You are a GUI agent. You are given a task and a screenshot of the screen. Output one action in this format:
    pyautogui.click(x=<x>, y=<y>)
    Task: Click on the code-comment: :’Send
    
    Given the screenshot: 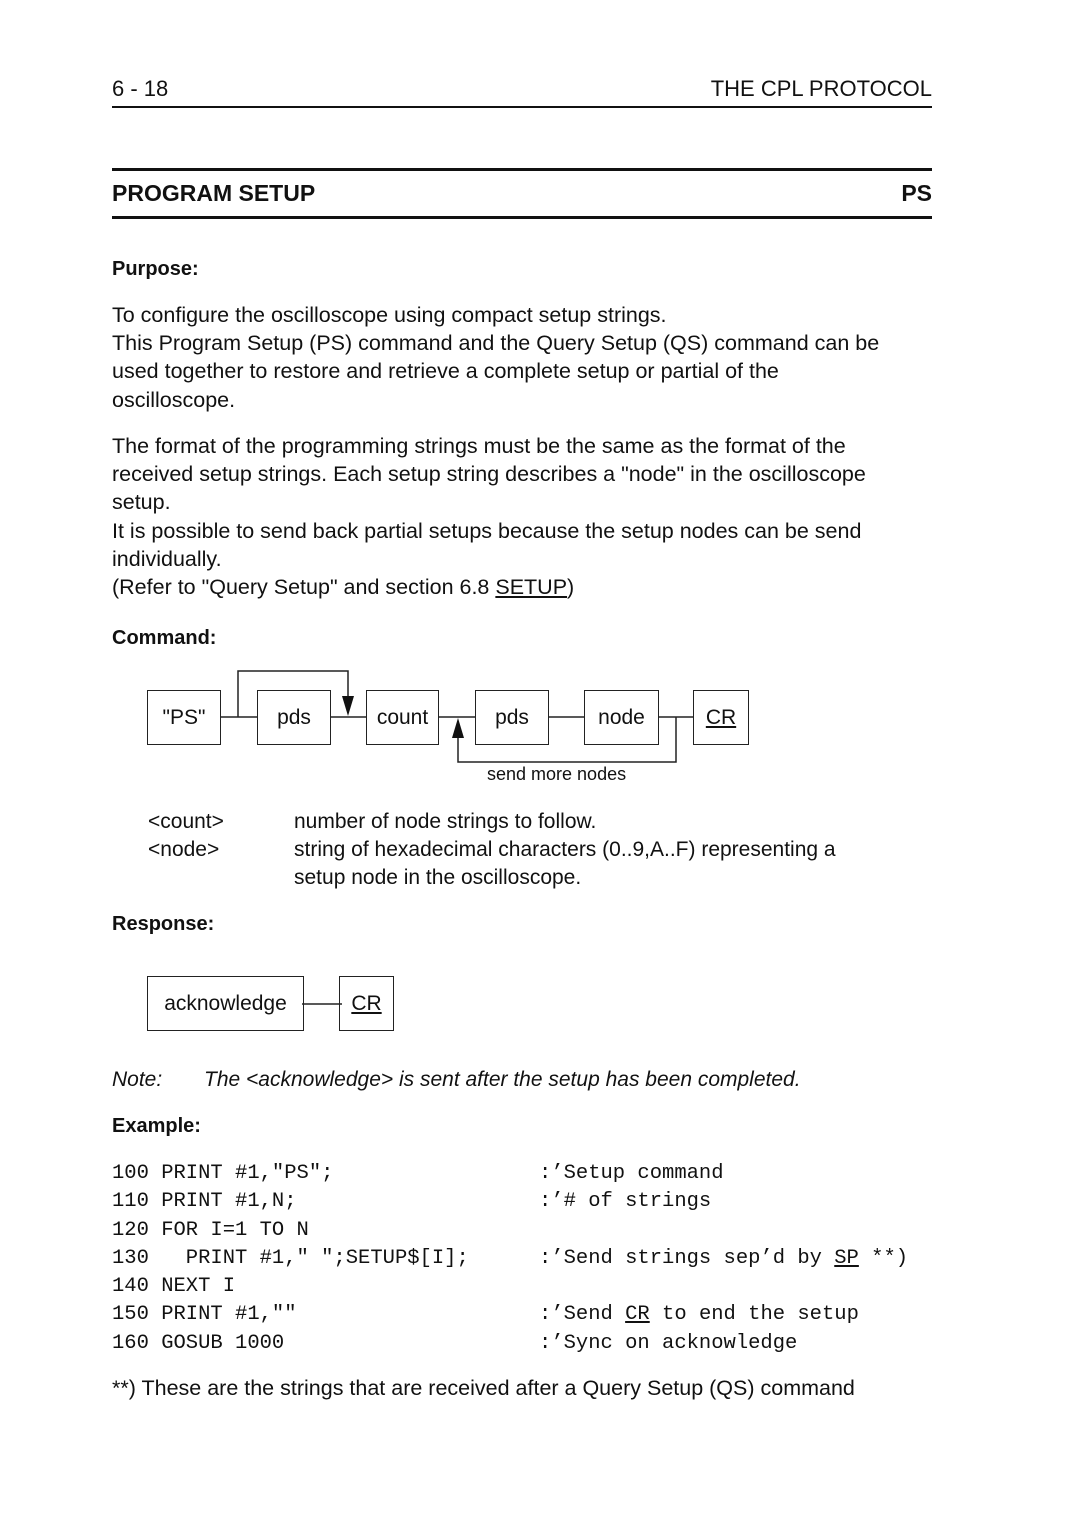 What is the action you would take?
    pyautogui.click(x=582, y=1315)
    